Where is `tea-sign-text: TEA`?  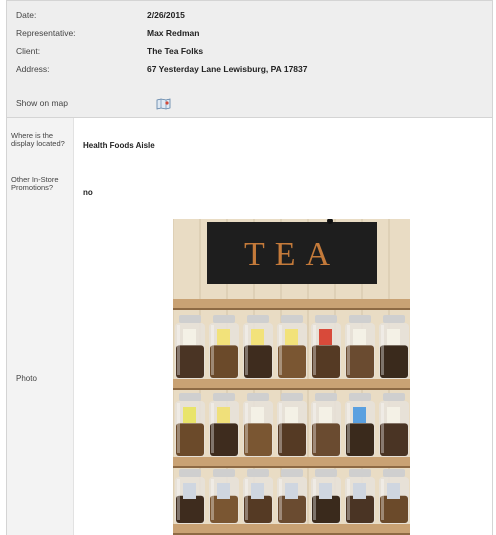
tea-sign-text: TEA is located at coordinates (292, 254).